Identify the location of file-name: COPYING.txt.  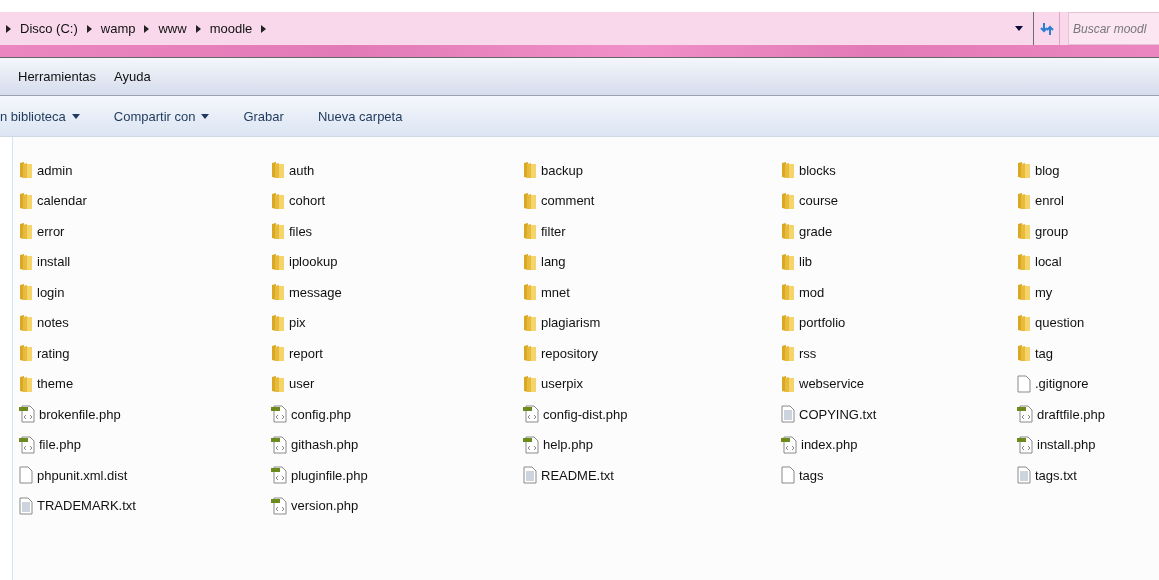
(838, 414).